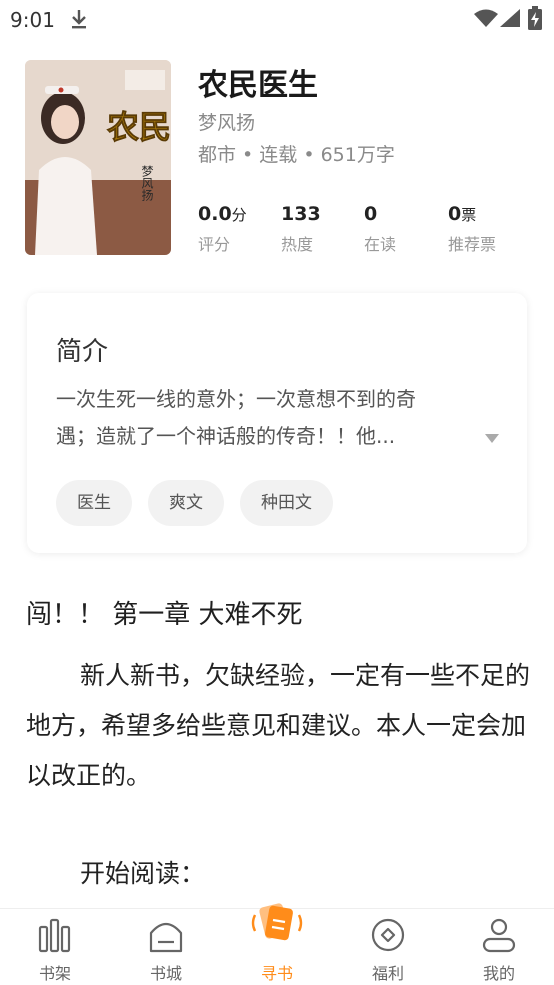 Image resolution: width=554 pixels, height=985 pixels. What do you see at coordinates (498, 973) in the screenshot?
I see `nav-profile-label: 我的` at bounding box center [498, 973].